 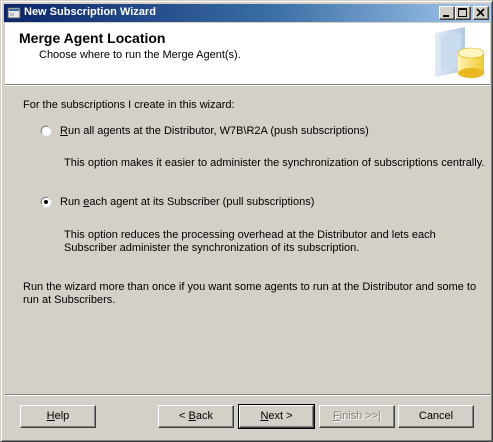 What do you see at coordinates (62, 416) in the screenshot?
I see `help-label: elp` at bounding box center [62, 416].